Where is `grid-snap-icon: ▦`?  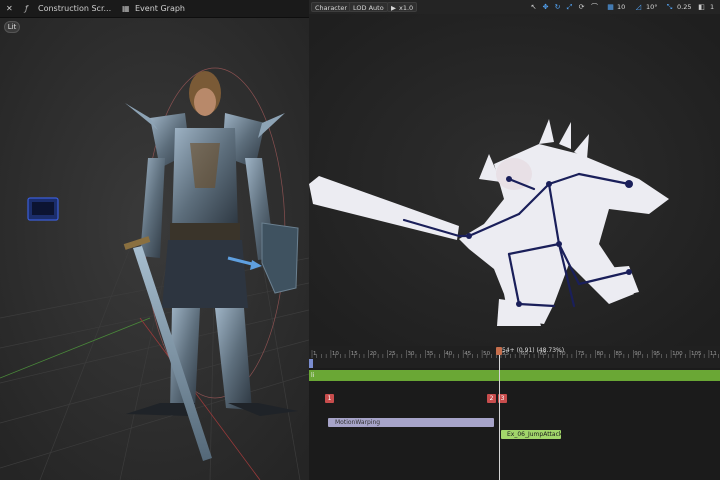
grid-snap-icon: ▦ is located at coordinates (610, 7).